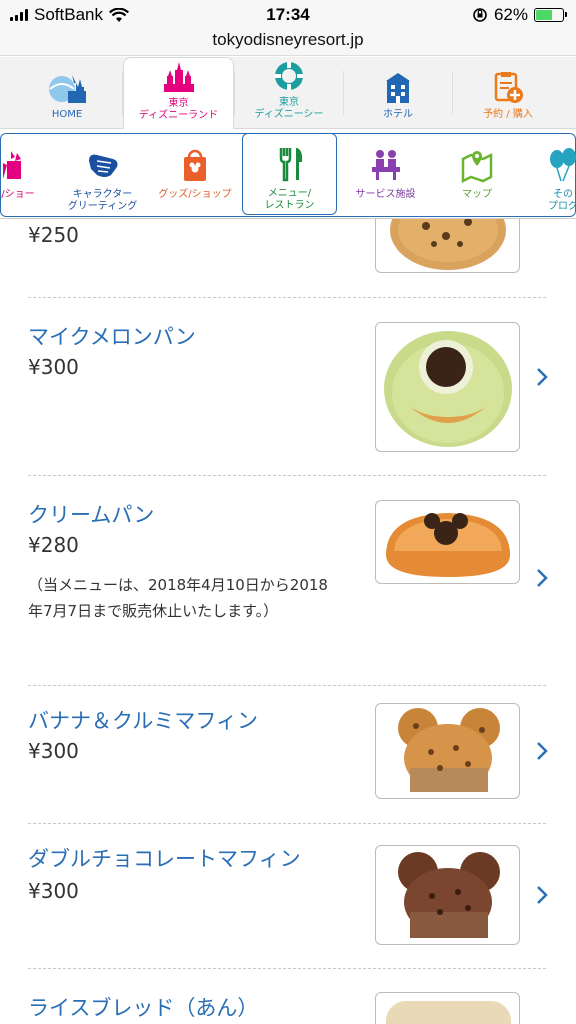 The image size is (576, 1024). I want to click on top-nav-reservation: 予約 / 購入, so click(508, 93).